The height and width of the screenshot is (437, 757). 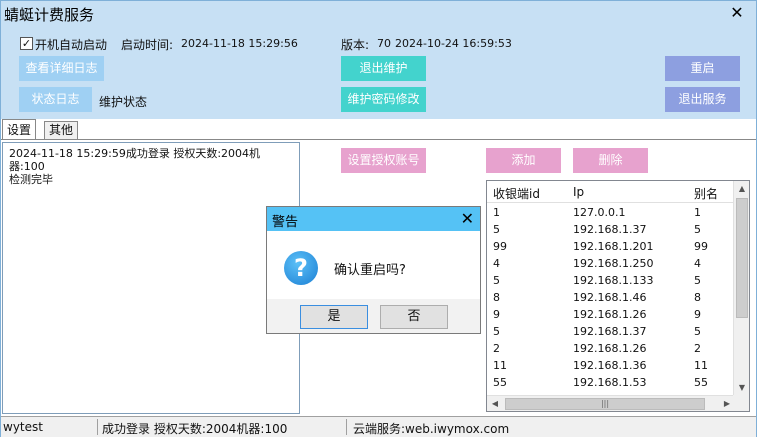 I want to click on exit-service-button: 退出服务, so click(x=702, y=99).